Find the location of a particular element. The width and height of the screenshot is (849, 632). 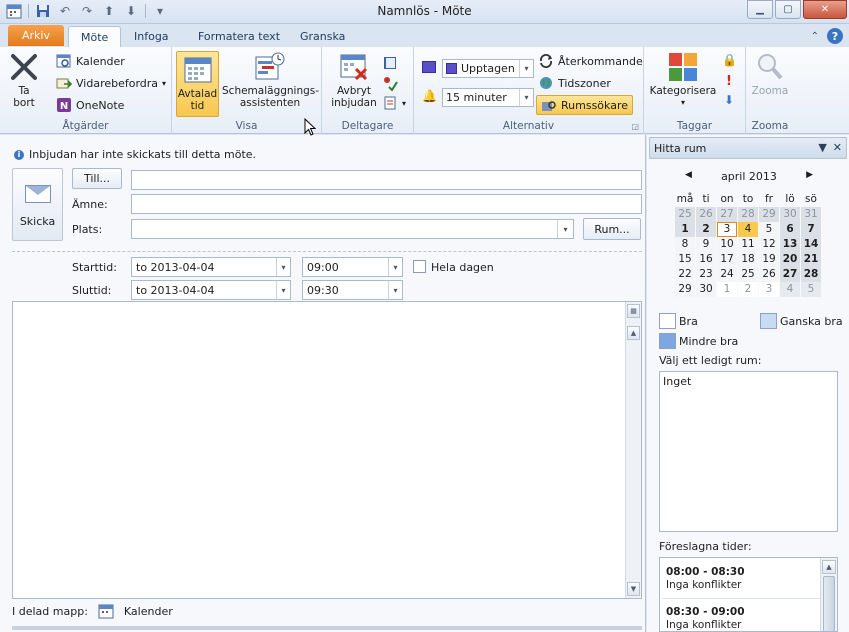

calendar-day: 19 is located at coordinates (769, 259).